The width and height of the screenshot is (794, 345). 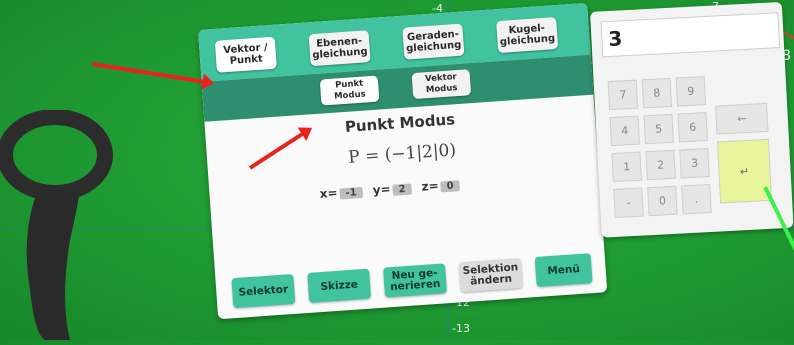 I want to click on axis-label-bottom-13: -13, so click(x=461, y=328).